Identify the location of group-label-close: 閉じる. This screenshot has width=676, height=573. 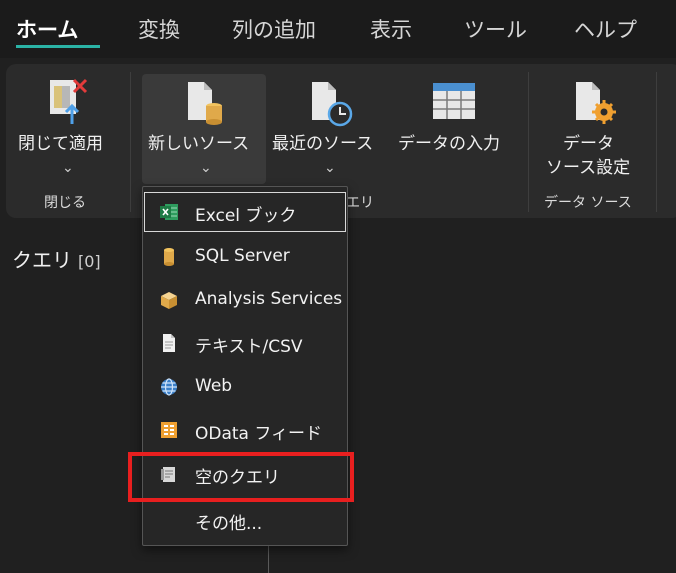
(65, 203).